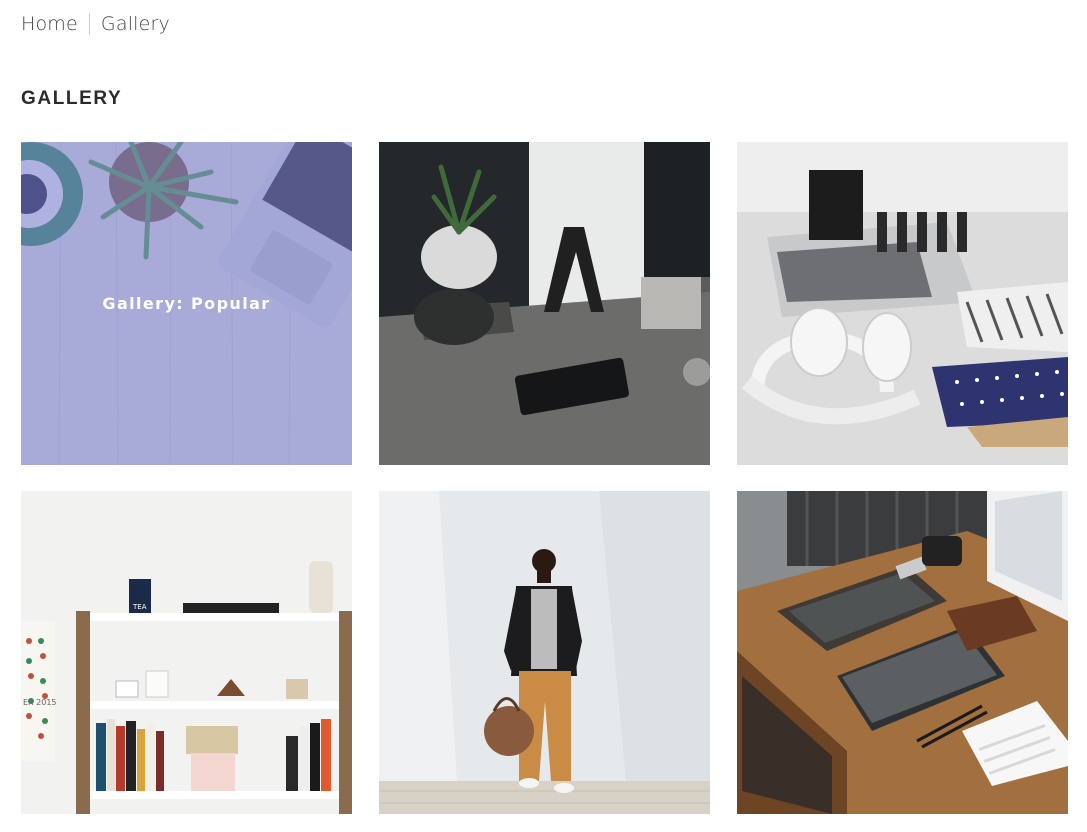 The image size is (1087, 832). I want to click on breadcrumb-home-link: Home, so click(49, 24).